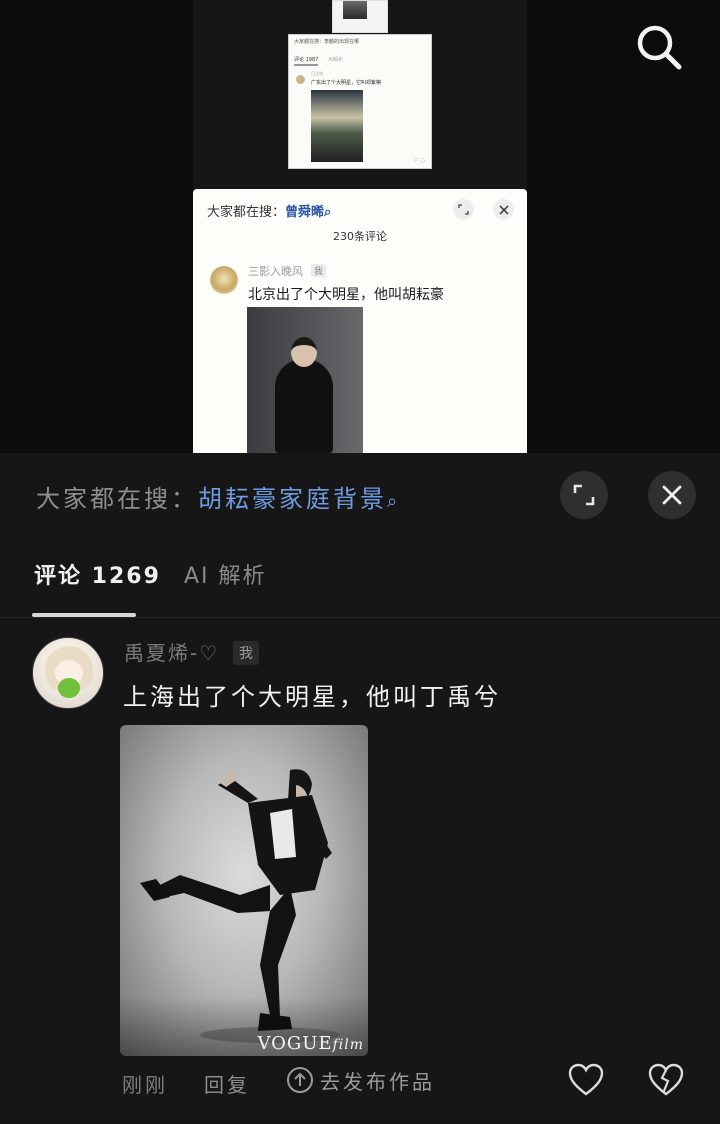 The height and width of the screenshot is (1124, 720). Describe the element at coordinates (659, 47) in the screenshot. I see `search-icon` at that location.